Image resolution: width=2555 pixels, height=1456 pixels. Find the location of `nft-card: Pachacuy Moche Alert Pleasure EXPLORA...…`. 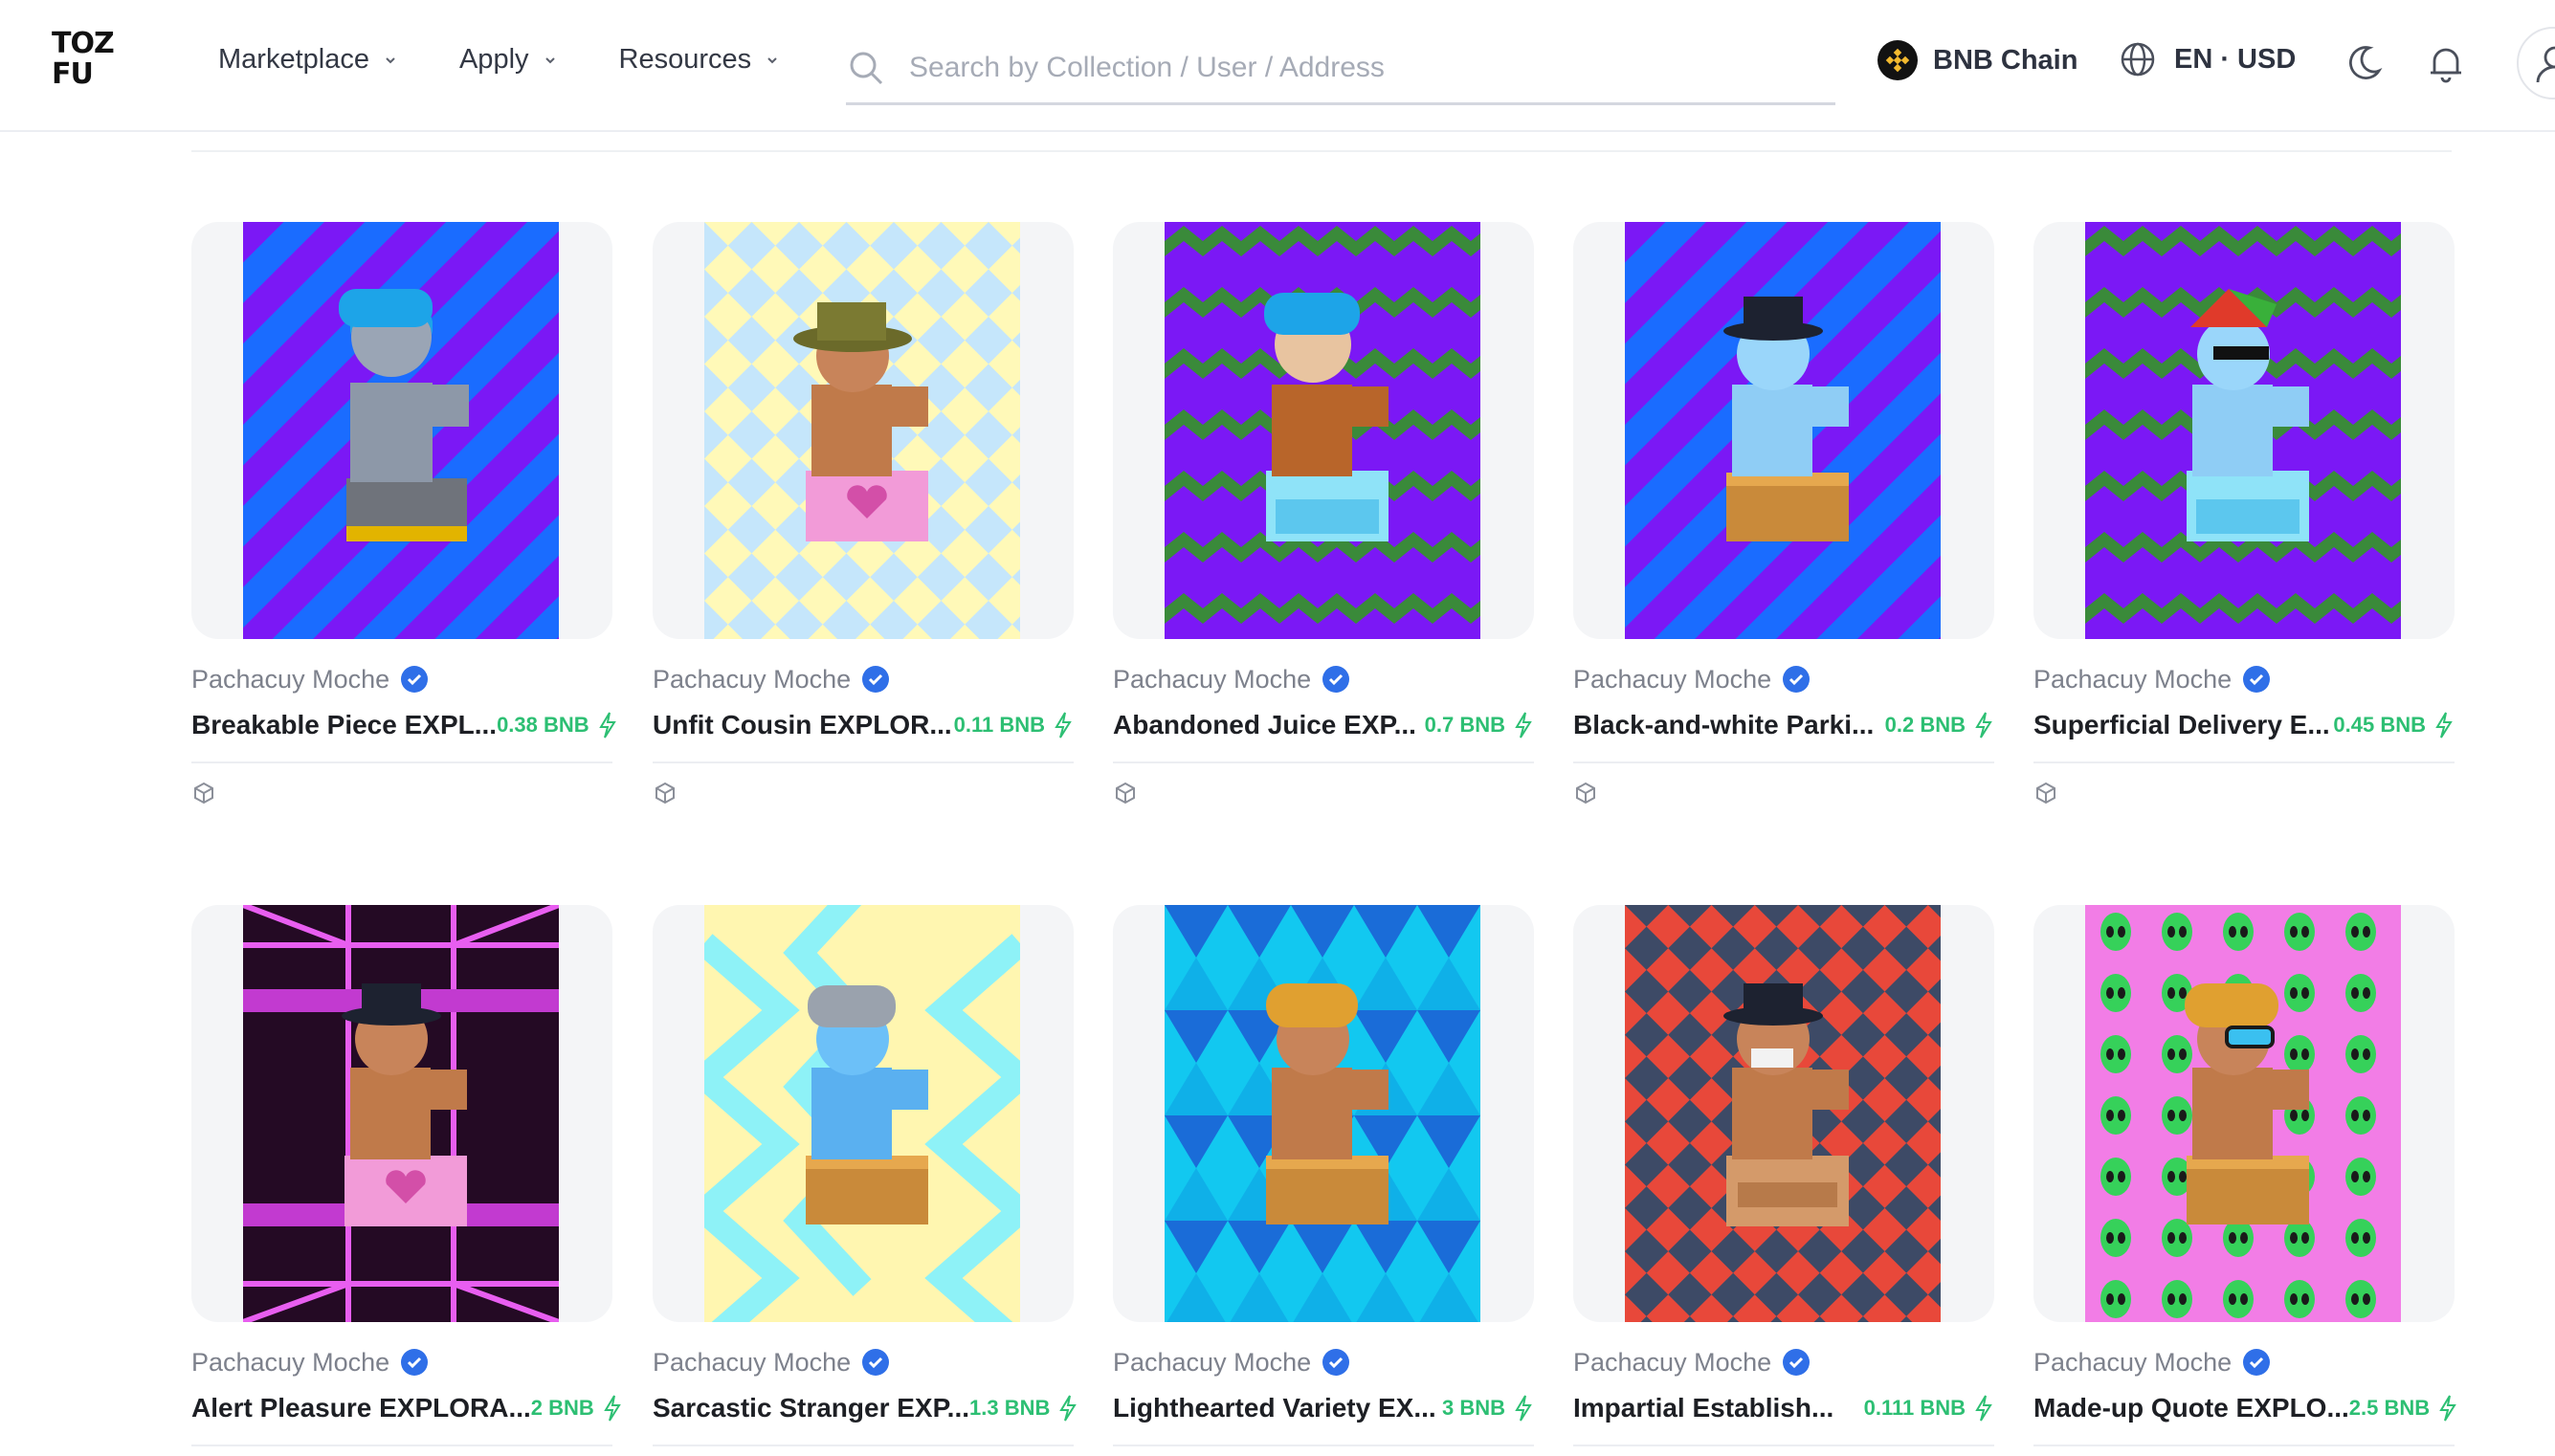

nft-card: Pachacuy Moche Alert Pleasure EXPLORA...… is located at coordinates (406, 1176).